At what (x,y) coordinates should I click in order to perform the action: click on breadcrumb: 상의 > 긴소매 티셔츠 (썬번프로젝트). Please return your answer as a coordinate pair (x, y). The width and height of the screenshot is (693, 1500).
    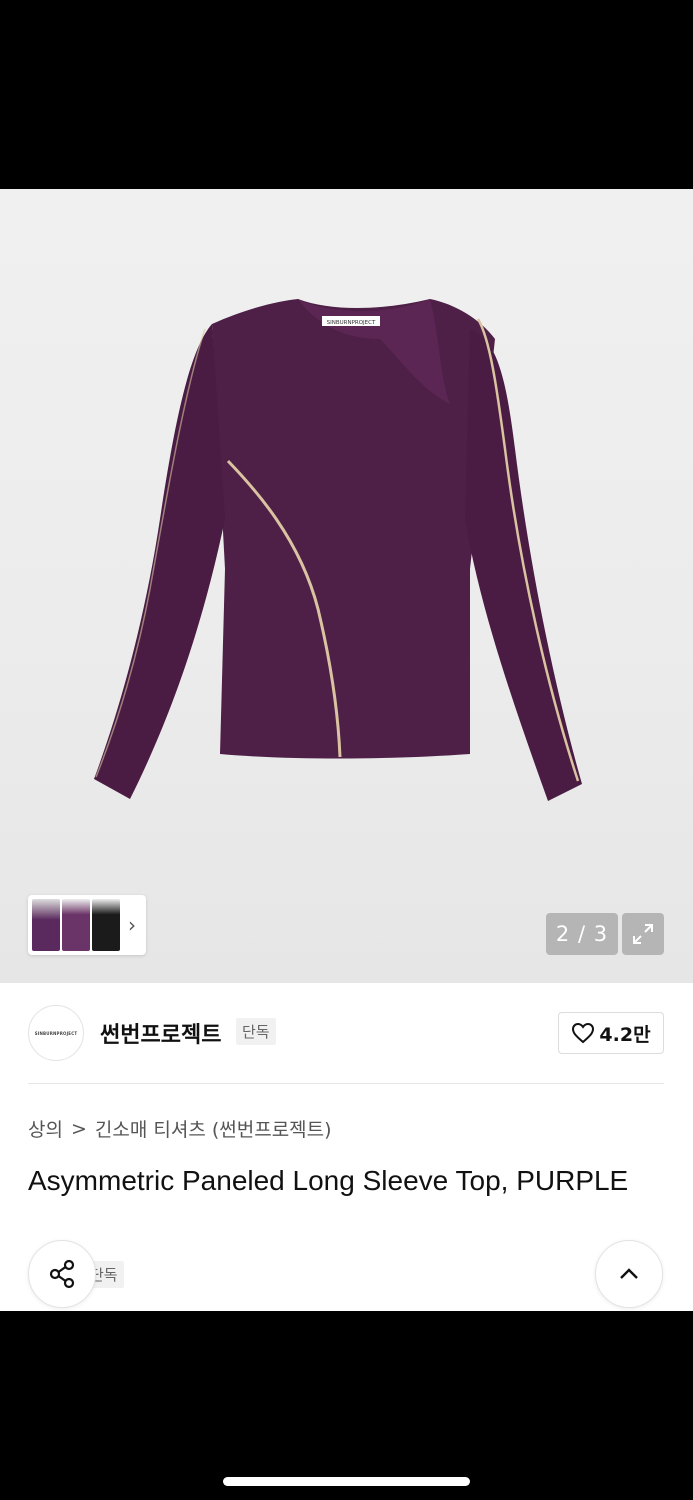
    Looking at the image, I should click on (180, 1128).